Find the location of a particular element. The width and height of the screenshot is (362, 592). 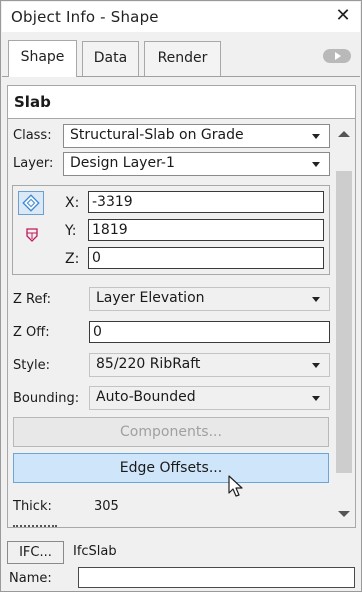

zref-dropdown: Layer Elevation is located at coordinates (209, 299).